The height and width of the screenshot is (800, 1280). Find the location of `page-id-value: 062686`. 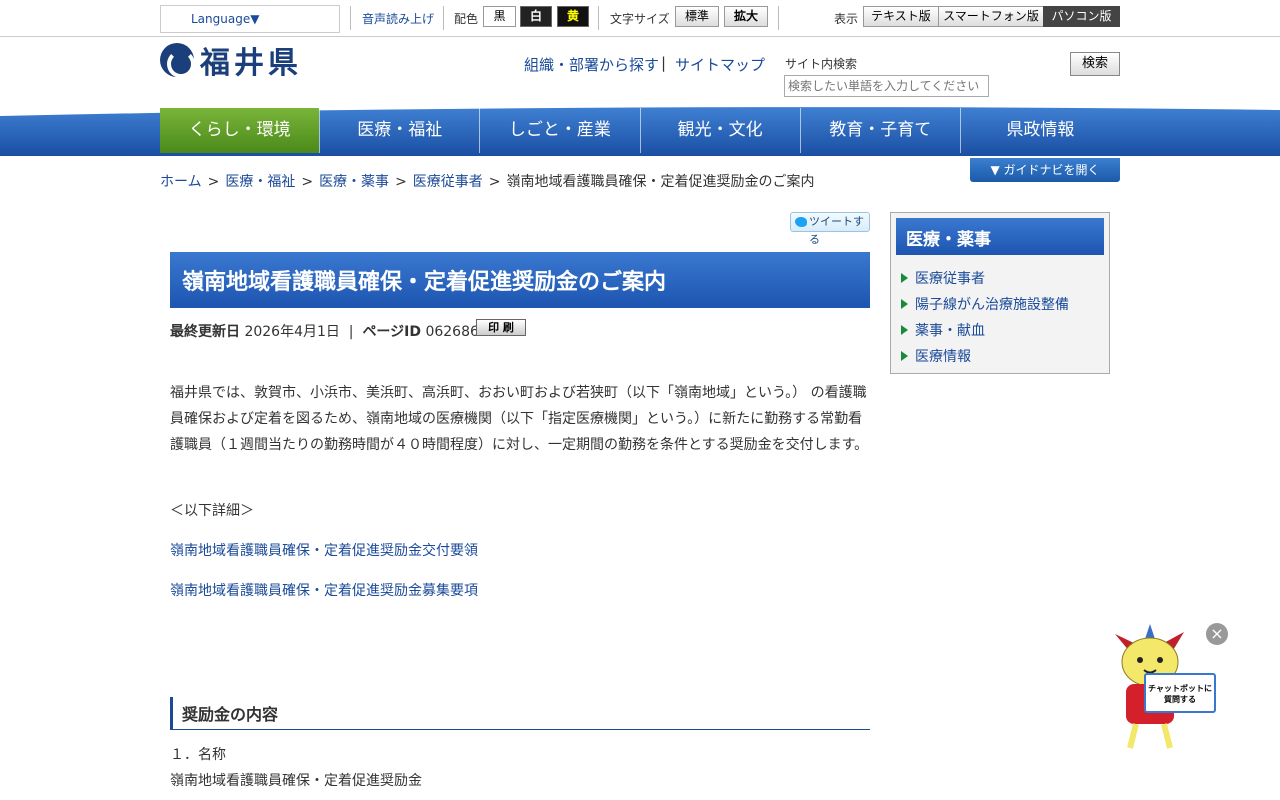

page-id-value: 062686 is located at coordinates (452, 332).